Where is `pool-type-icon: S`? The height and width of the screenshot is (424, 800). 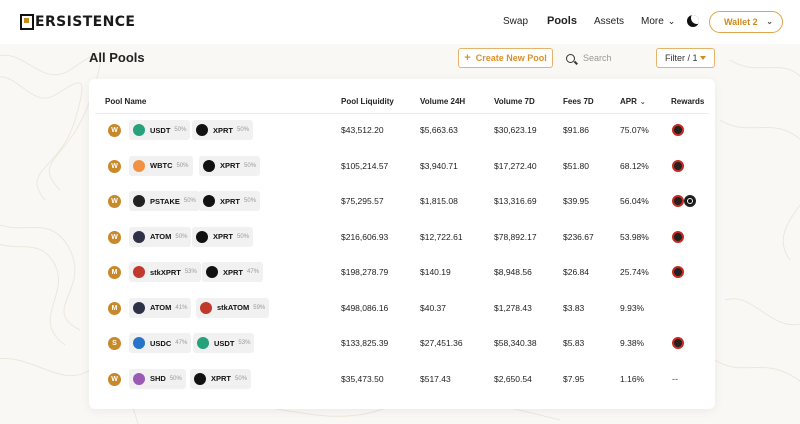
pool-type-icon: S is located at coordinates (114, 343).